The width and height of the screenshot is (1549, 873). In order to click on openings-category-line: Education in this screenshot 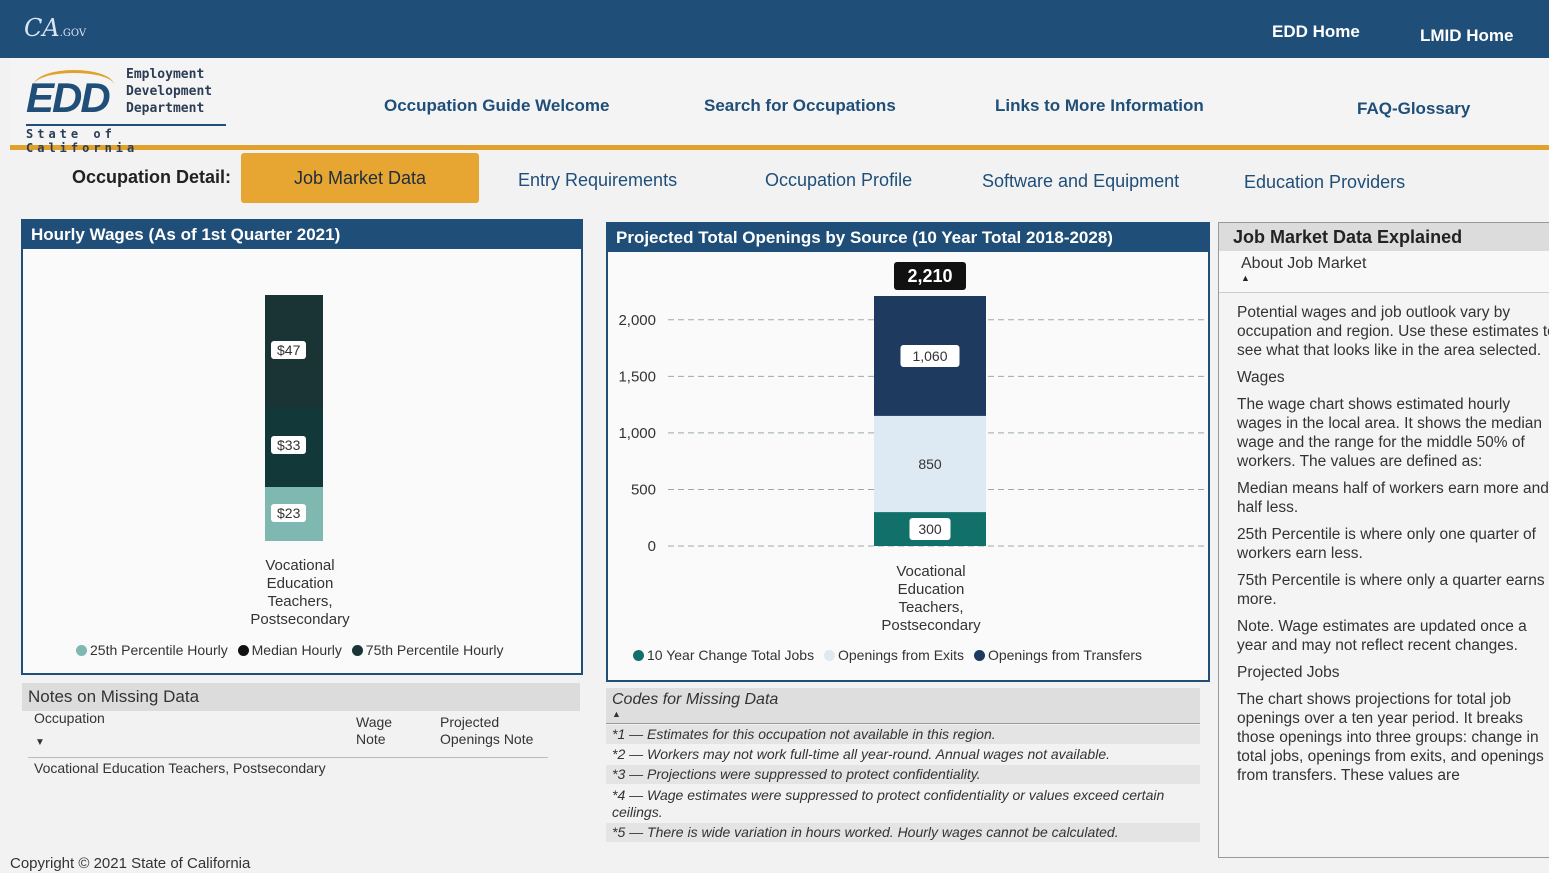, I will do `click(931, 589)`.